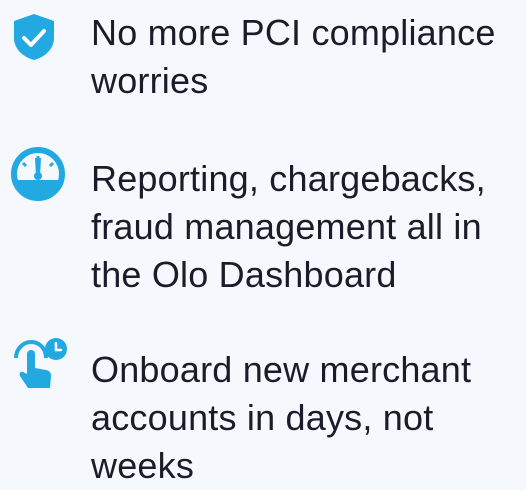 This screenshot has width=526, height=490. What do you see at coordinates (293, 56) in the screenshot?
I see `feature-text: No more PCI compliance worries` at bounding box center [293, 56].